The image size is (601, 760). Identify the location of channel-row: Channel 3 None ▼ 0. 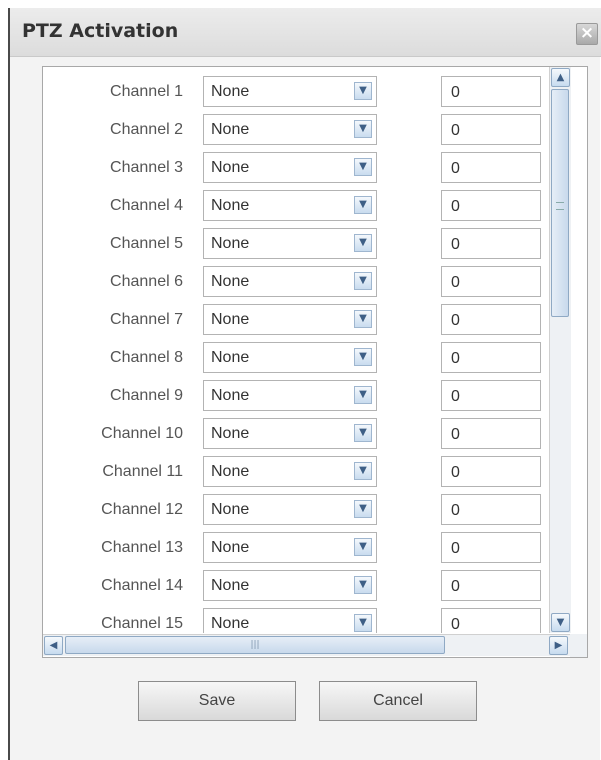
(295, 170).